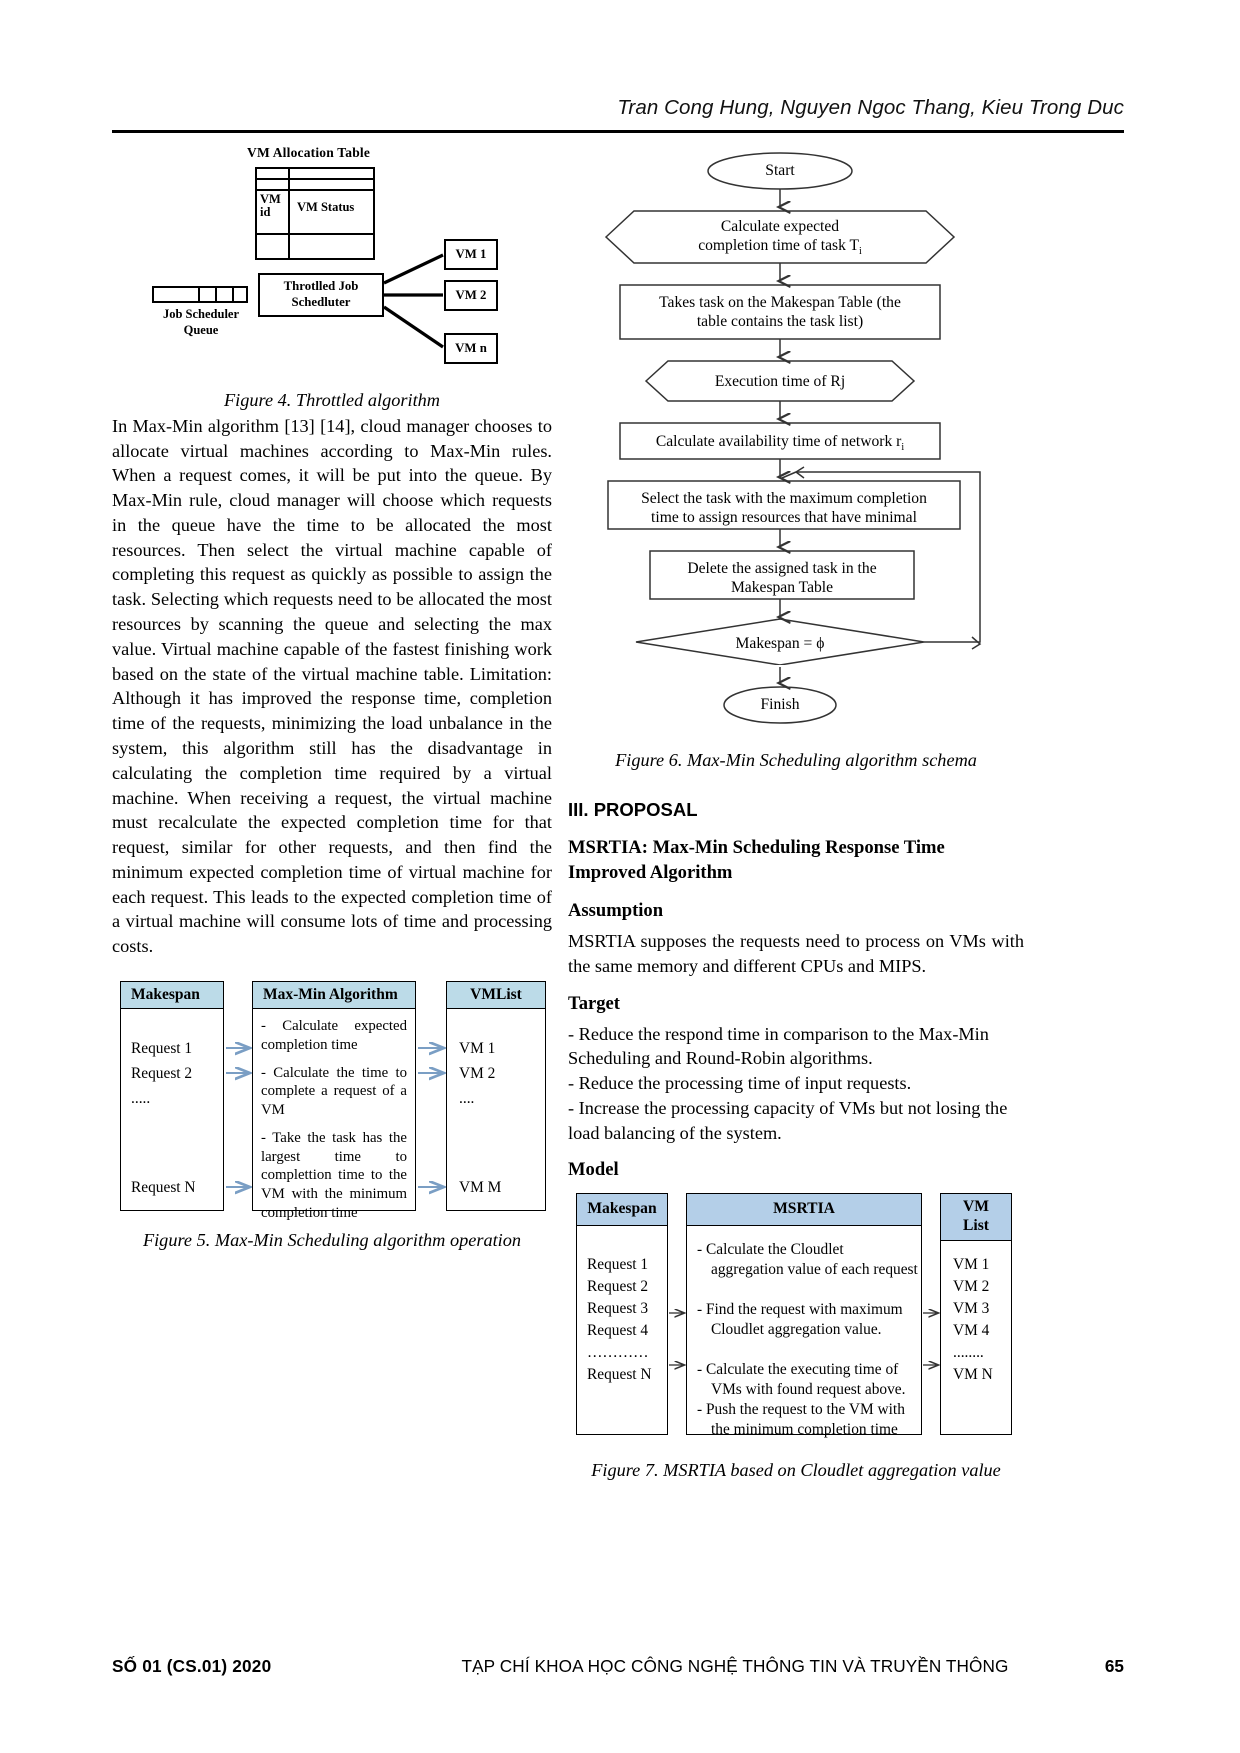  Describe the element at coordinates (162, 1048) in the screenshot. I see `figure-5-request-1: Request 1` at that location.